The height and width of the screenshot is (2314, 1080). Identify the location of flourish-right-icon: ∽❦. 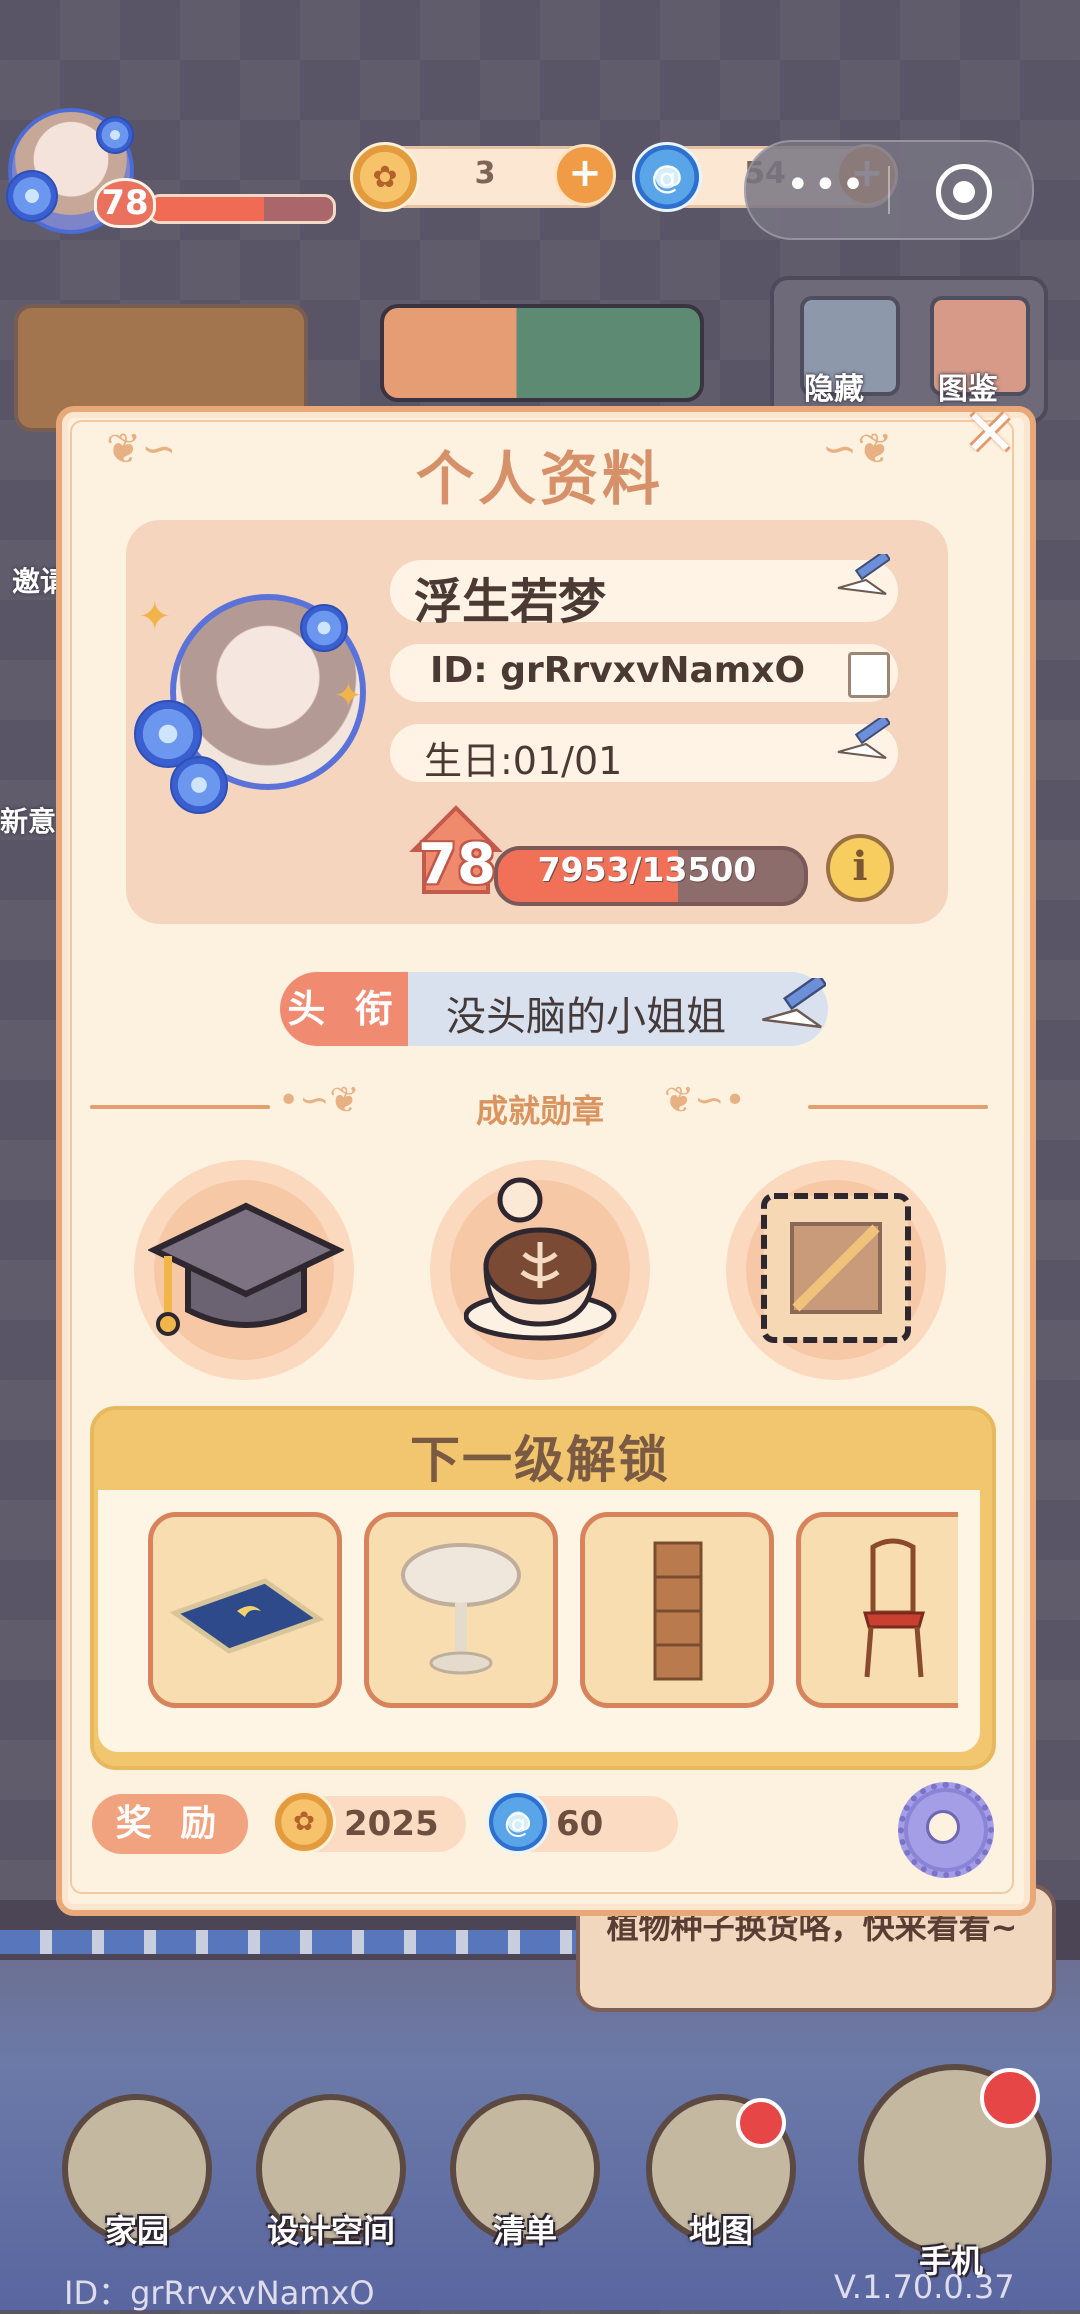
(857, 448).